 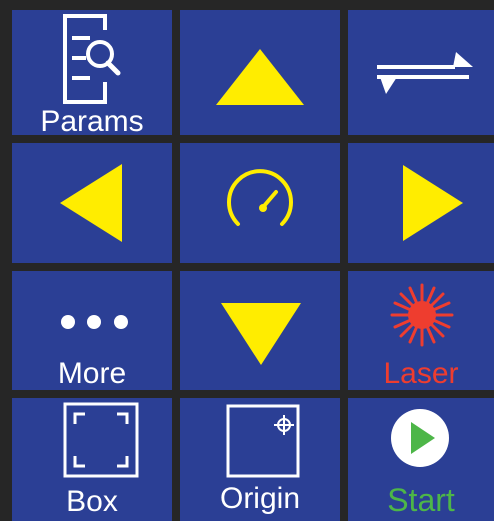 What do you see at coordinates (260, 197) in the screenshot?
I see `speedometer-icon` at bounding box center [260, 197].